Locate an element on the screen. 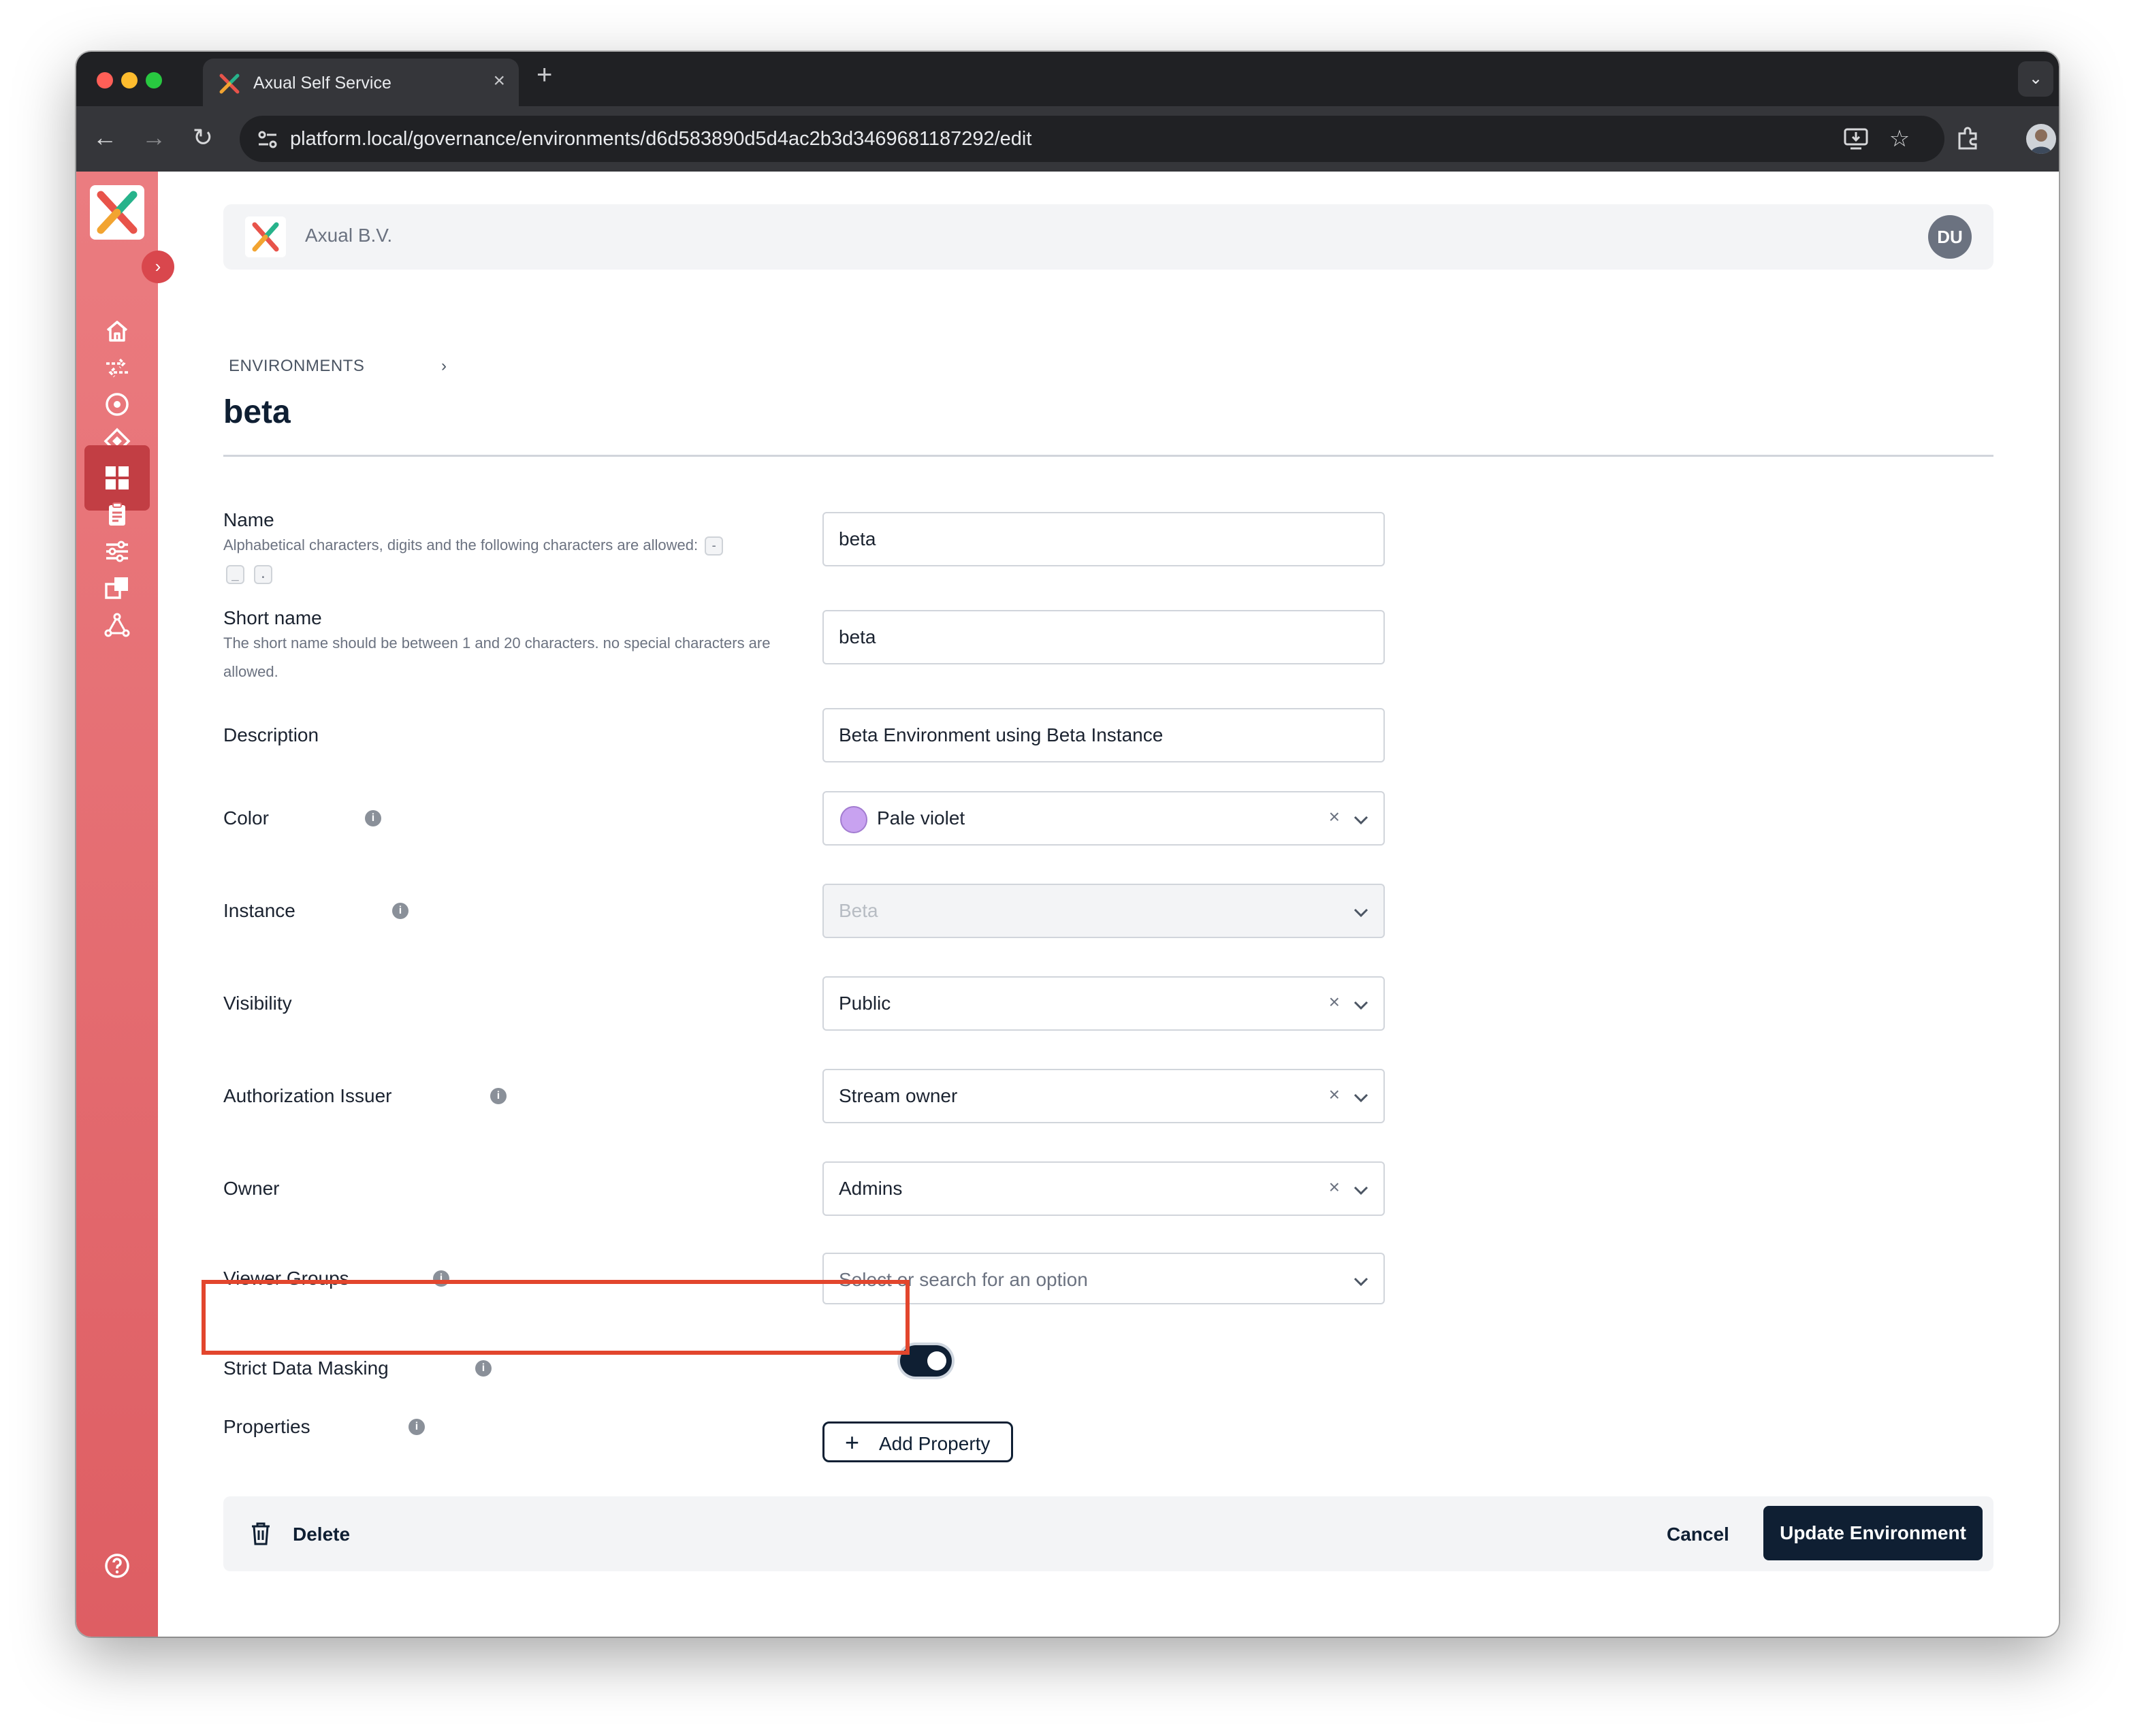 The width and height of the screenshot is (2131, 1736). short-name-input-value: beta is located at coordinates (857, 636).